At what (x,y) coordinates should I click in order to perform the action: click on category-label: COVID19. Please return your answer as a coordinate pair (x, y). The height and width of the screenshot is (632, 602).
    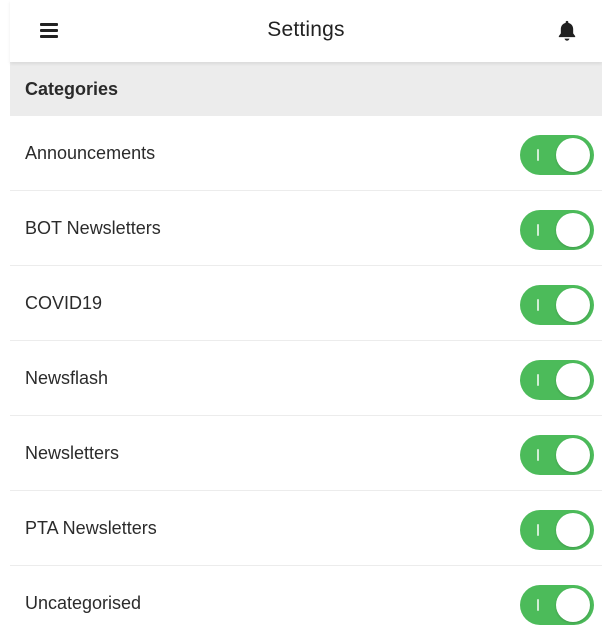
    Looking at the image, I should click on (64, 303).